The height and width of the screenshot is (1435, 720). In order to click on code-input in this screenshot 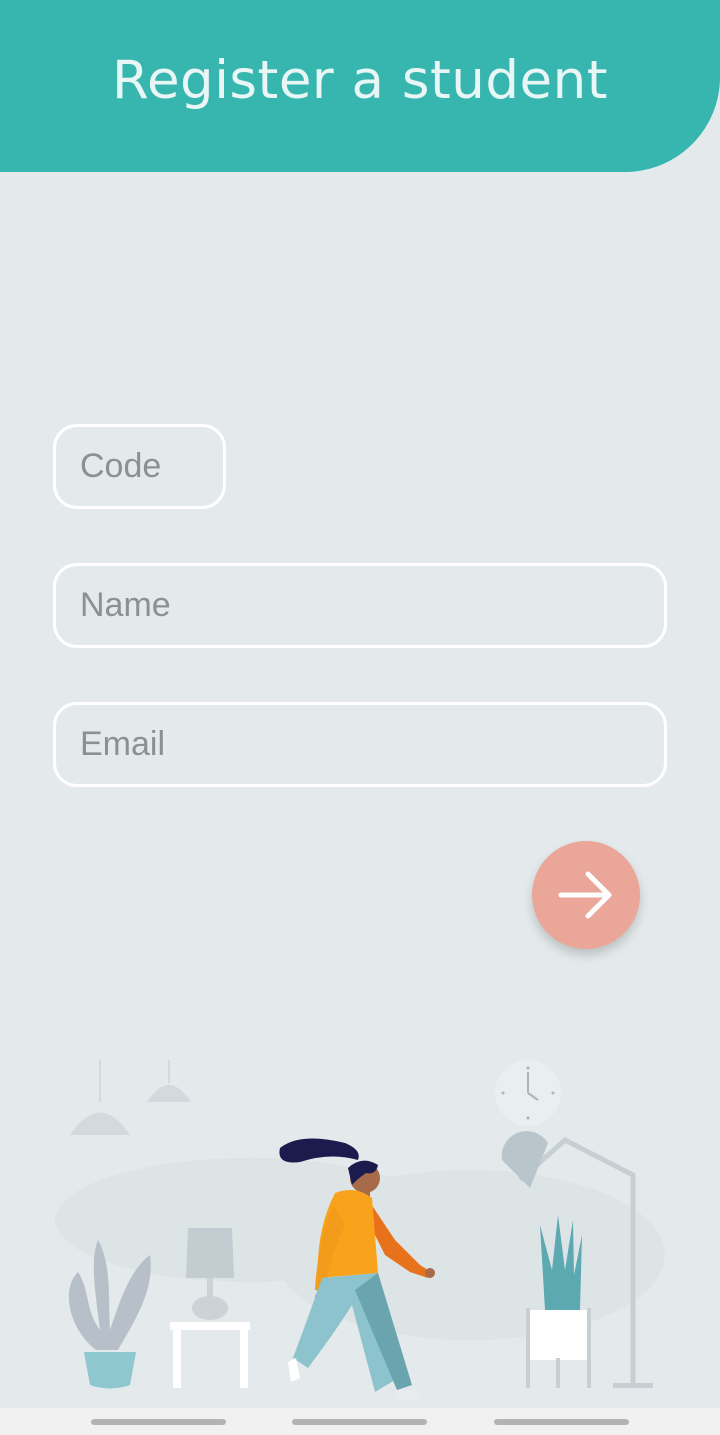, I will do `click(139, 466)`.